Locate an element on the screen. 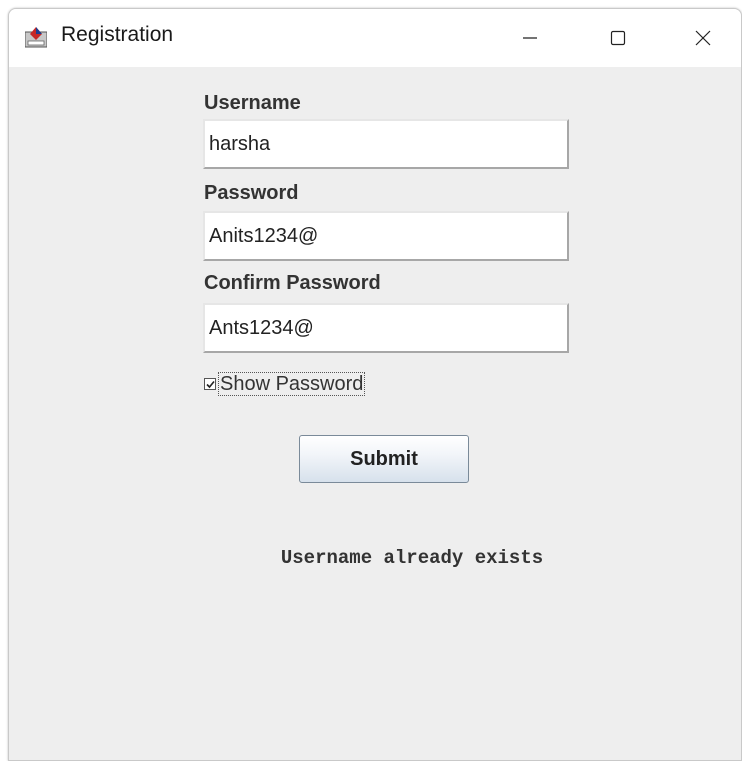 This screenshot has width=742, height=761. password-label: Password is located at coordinates (251, 193).